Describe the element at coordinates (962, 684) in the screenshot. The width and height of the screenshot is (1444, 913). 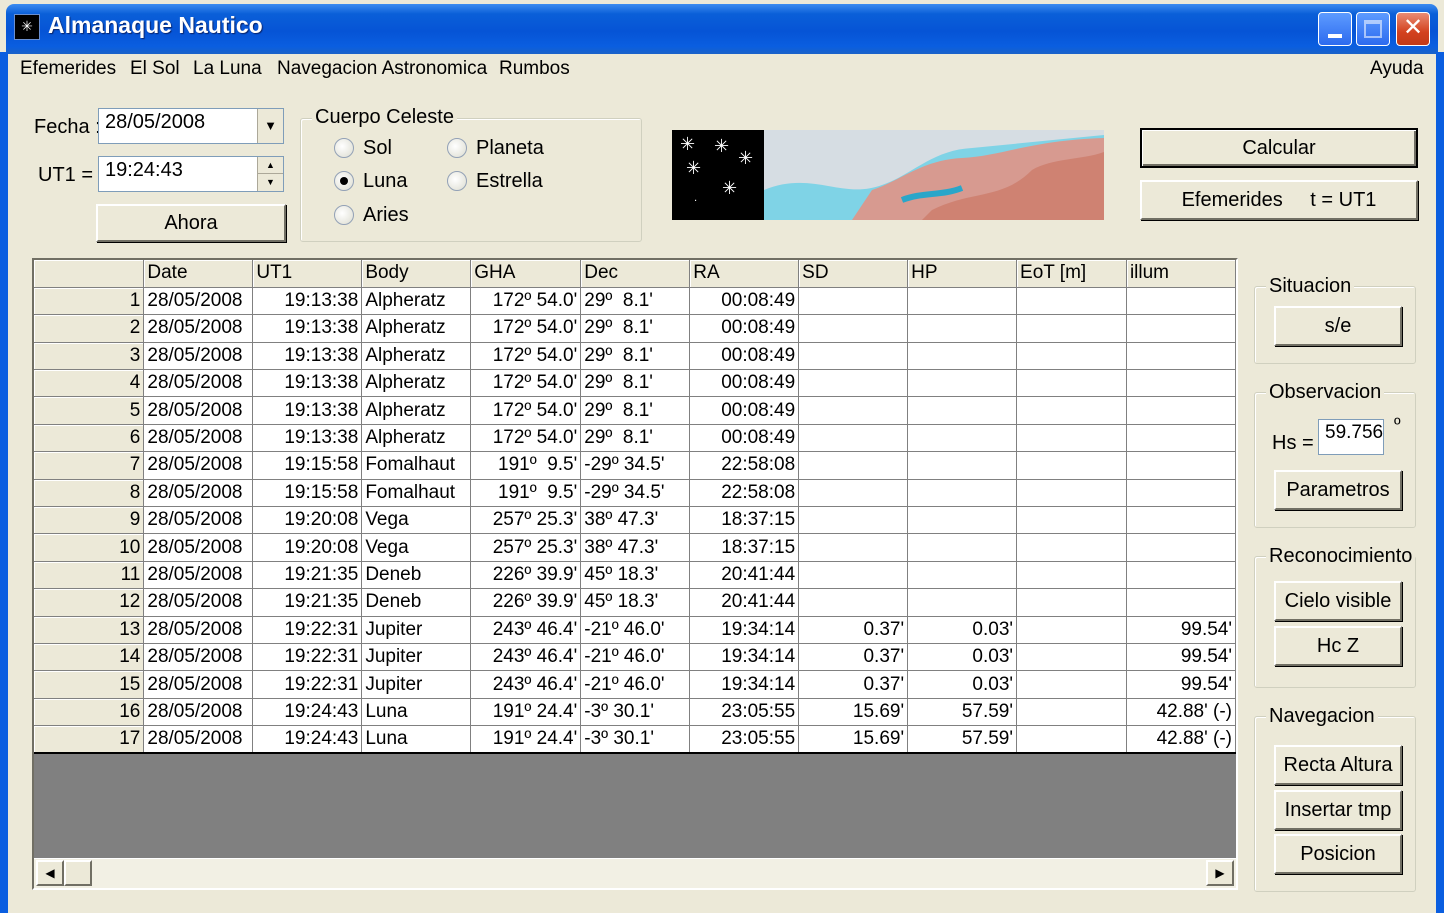
I see `table-cell: 0.03'` at that location.